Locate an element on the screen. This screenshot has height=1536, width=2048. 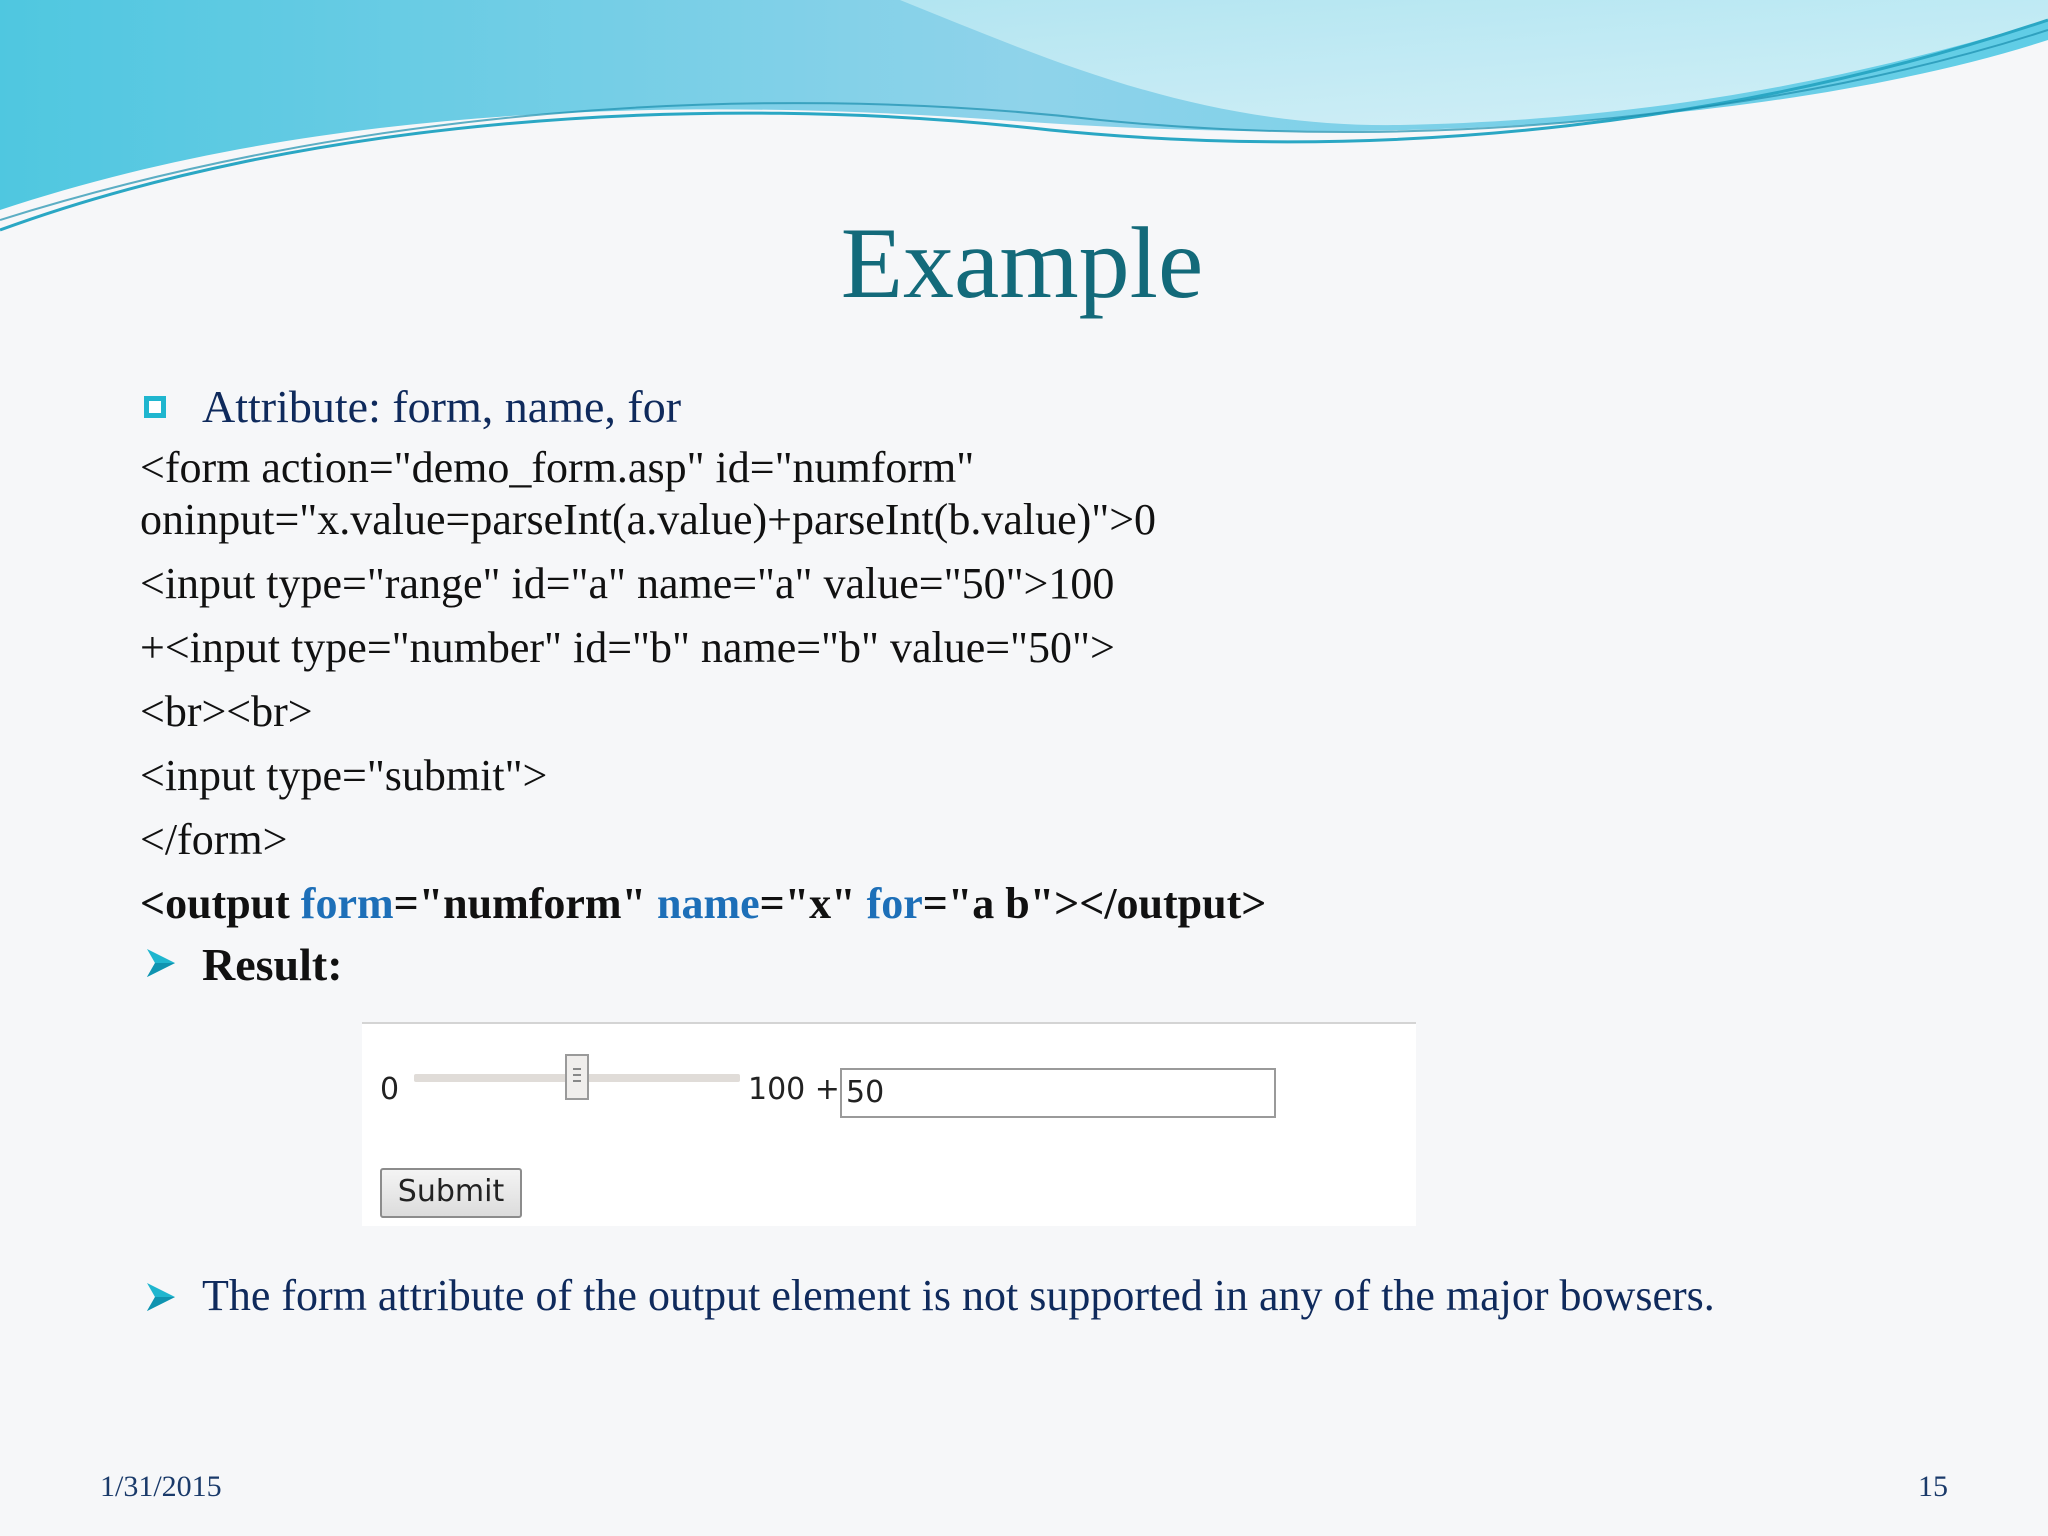
attribute-heading: Attribute: form, name, for is located at coordinates (442, 406).